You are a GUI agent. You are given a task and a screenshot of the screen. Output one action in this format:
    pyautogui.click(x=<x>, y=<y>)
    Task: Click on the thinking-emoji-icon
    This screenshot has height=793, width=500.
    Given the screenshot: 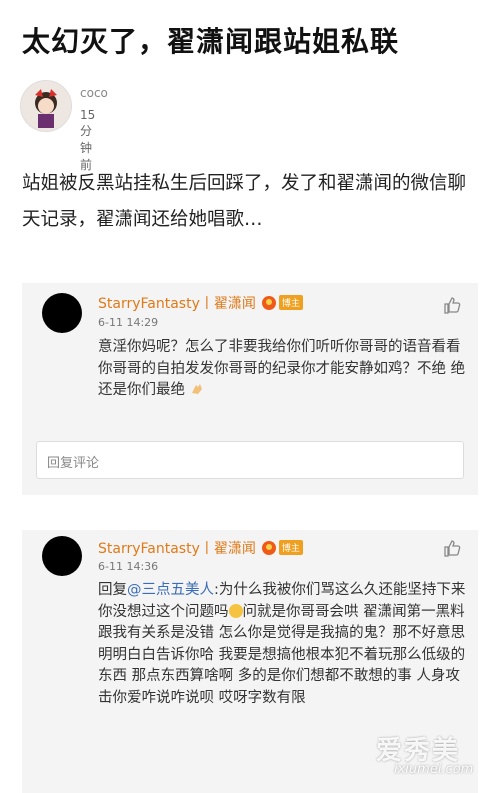 What is the action you would take?
    pyautogui.click(x=235, y=610)
    